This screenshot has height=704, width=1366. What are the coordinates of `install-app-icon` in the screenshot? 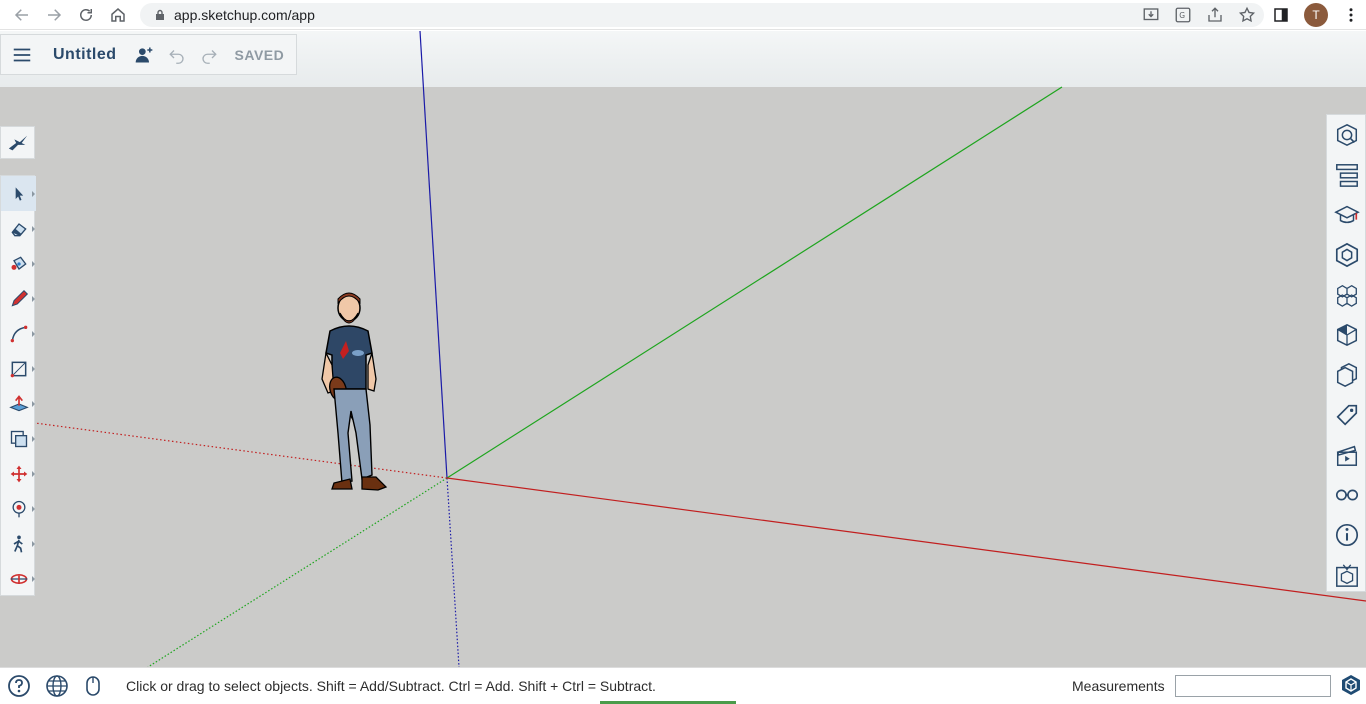 It's located at (1151, 15).